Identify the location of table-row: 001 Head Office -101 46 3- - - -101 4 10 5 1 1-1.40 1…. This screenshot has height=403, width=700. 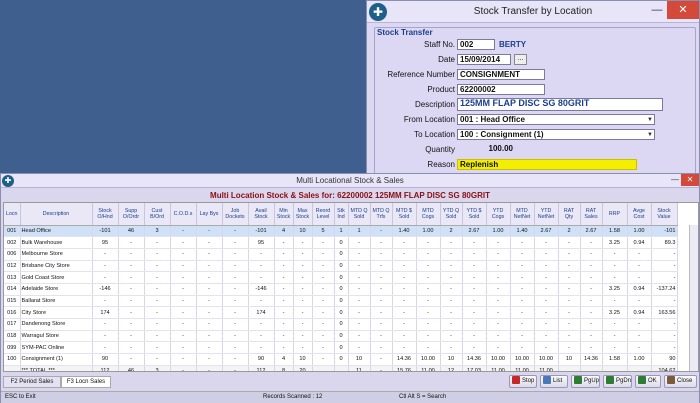
(341, 231).